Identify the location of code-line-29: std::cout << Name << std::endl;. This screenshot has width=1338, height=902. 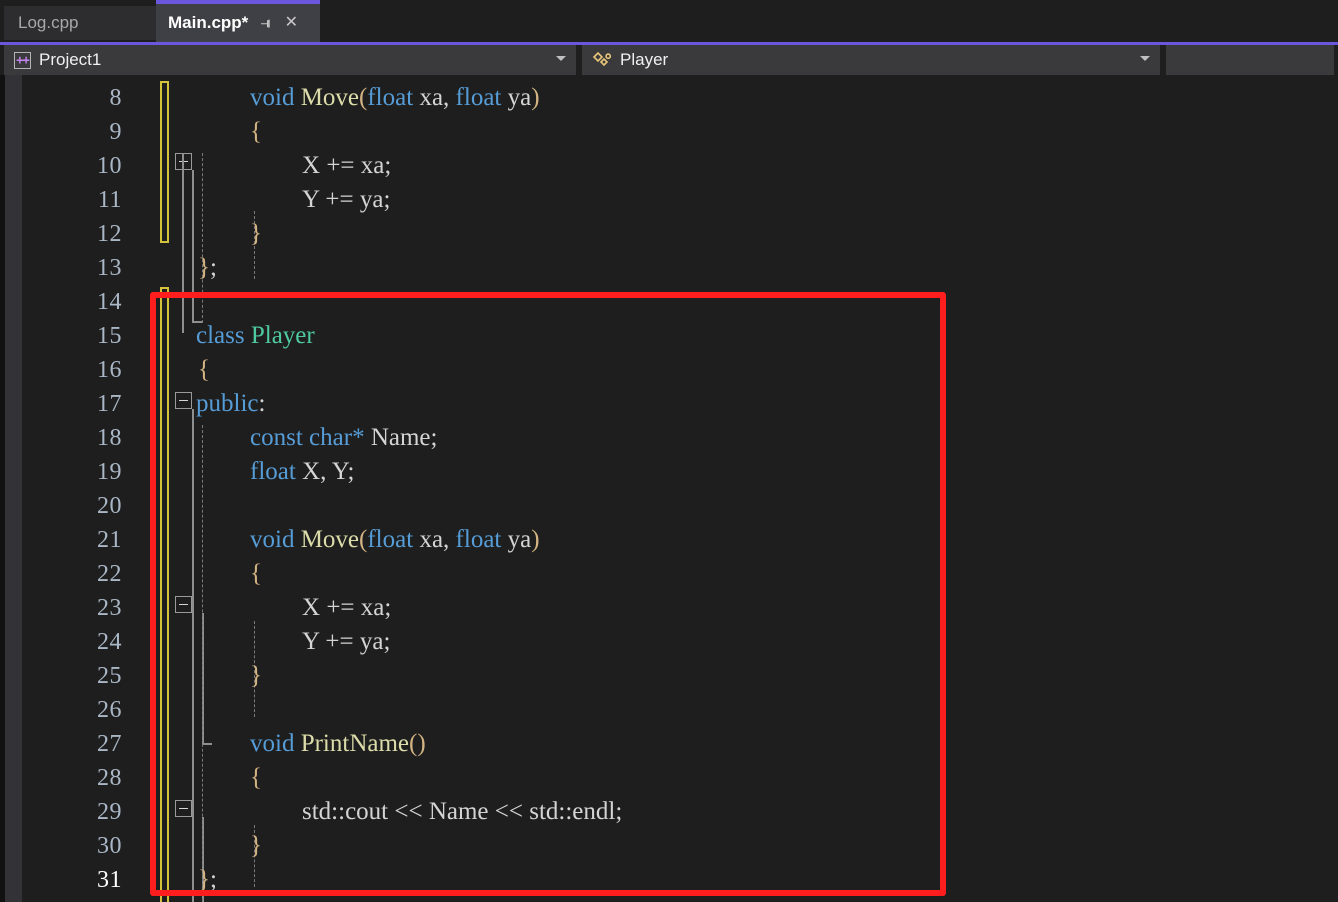
(462, 812).